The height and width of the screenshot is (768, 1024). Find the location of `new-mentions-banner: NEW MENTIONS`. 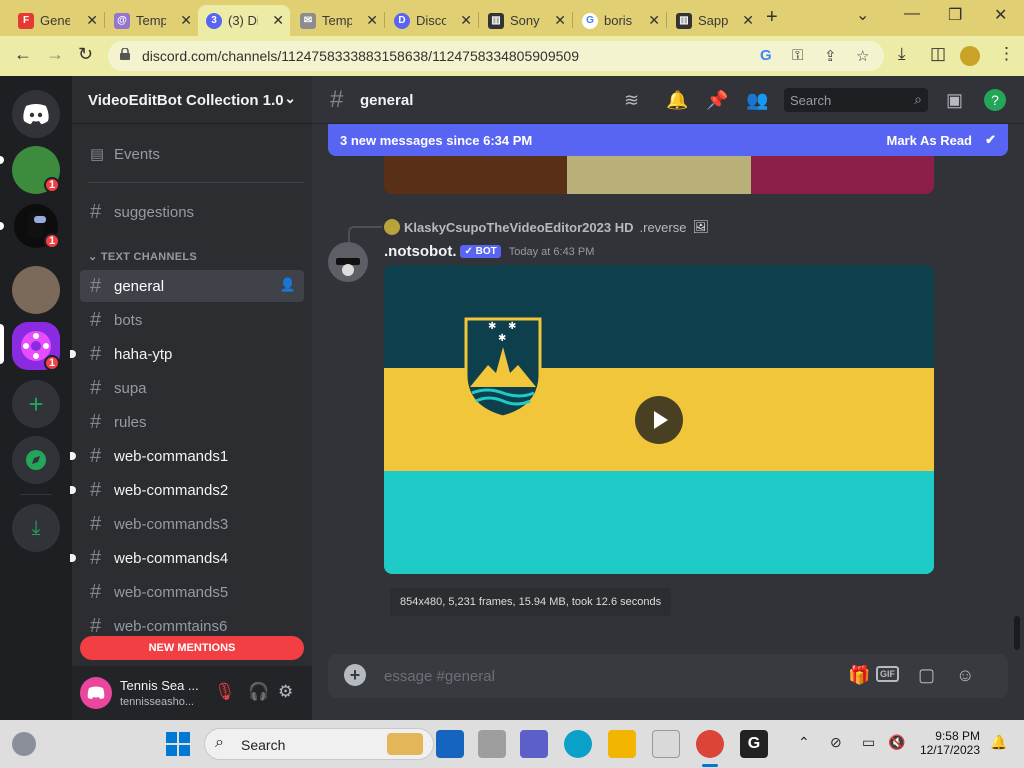

new-mentions-banner: NEW MENTIONS is located at coordinates (192, 648).